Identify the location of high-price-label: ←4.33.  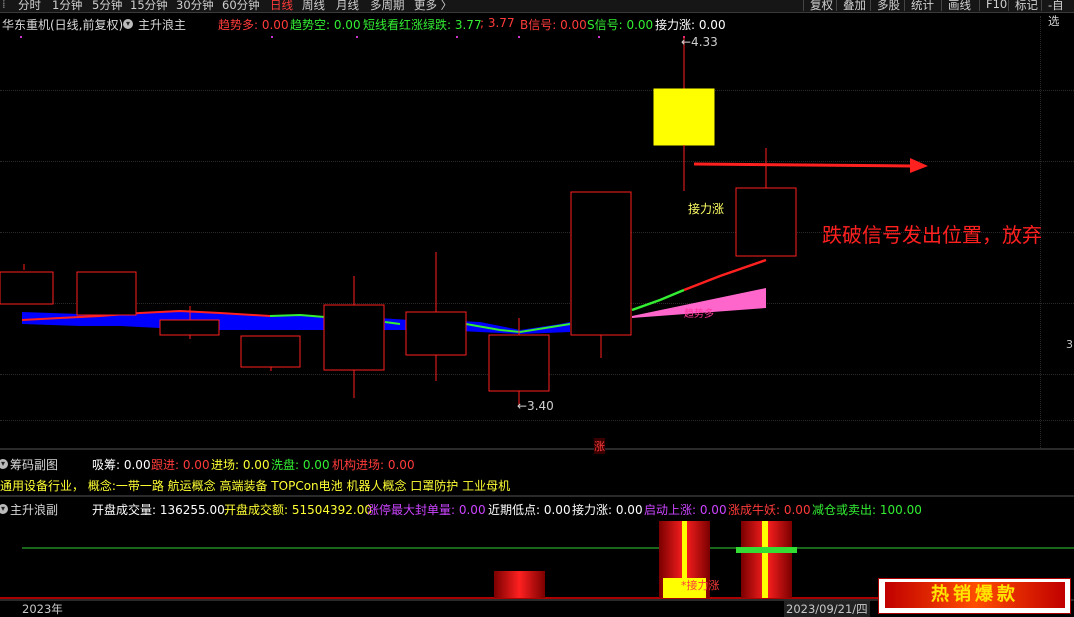
(699, 42).